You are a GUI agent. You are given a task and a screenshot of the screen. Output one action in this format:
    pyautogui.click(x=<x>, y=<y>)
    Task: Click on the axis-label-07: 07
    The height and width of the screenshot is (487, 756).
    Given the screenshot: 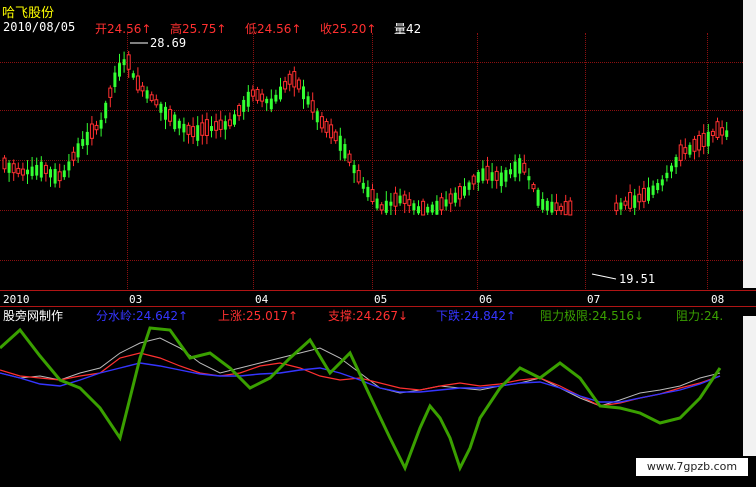 What is the action you would take?
    pyautogui.click(x=594, y=299)
    